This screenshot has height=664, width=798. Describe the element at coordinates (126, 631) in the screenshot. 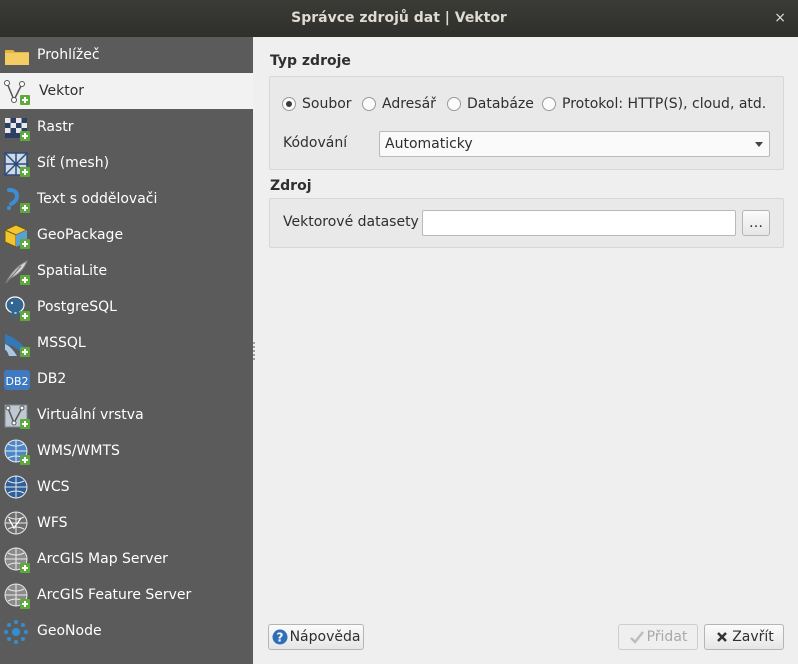

I see `sidebar-item-geonode: GeoNode` at that location.